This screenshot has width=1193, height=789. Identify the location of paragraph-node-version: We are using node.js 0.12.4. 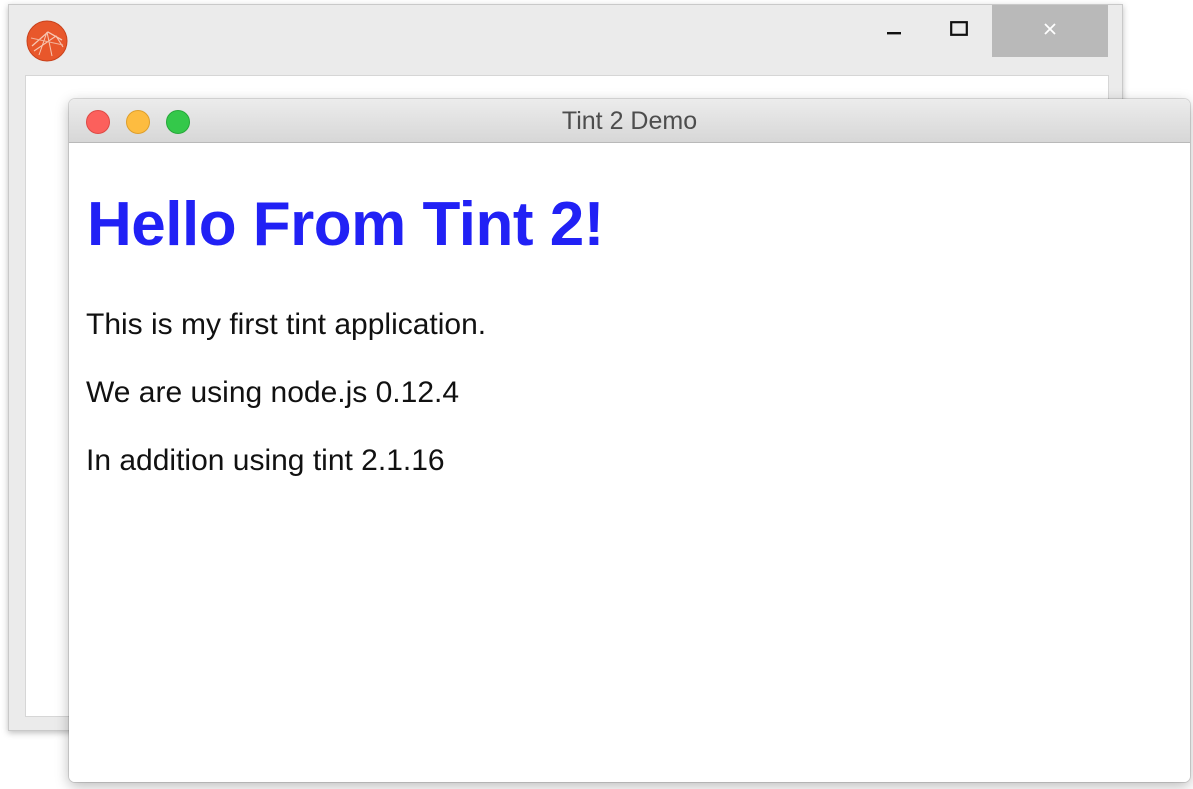
(273, 392).